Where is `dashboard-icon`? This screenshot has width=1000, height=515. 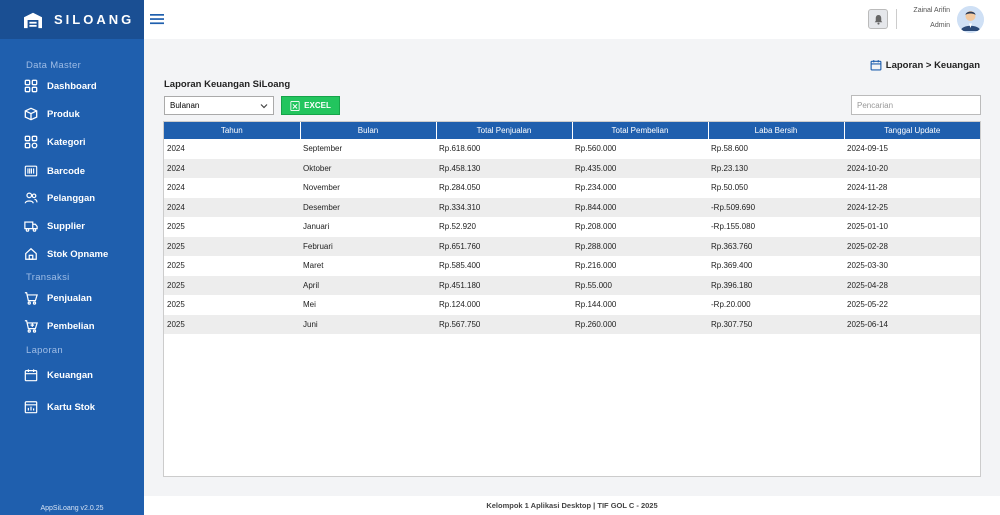
dashboard-icon is located at coordinates (31, 86).